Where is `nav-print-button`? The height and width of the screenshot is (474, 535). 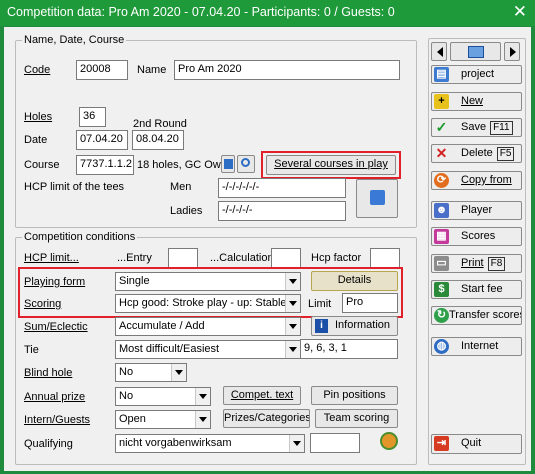 nav-print-button is located at coordinates (475, 51).